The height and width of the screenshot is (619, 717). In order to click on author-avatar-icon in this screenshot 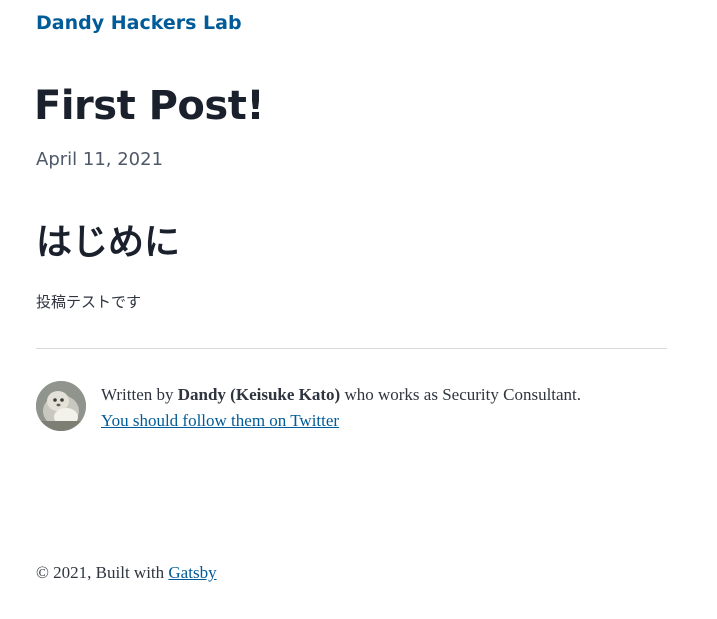, I will do `click(61, 406)`.